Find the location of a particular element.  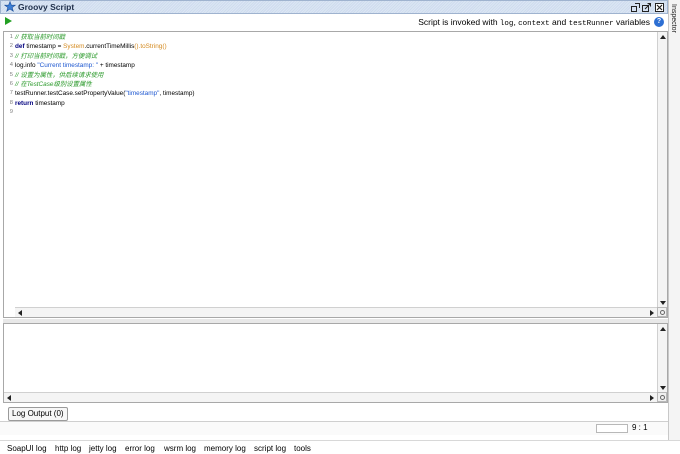

code-token: // 获取当前时间戳 is located at coordinates (40, 37).